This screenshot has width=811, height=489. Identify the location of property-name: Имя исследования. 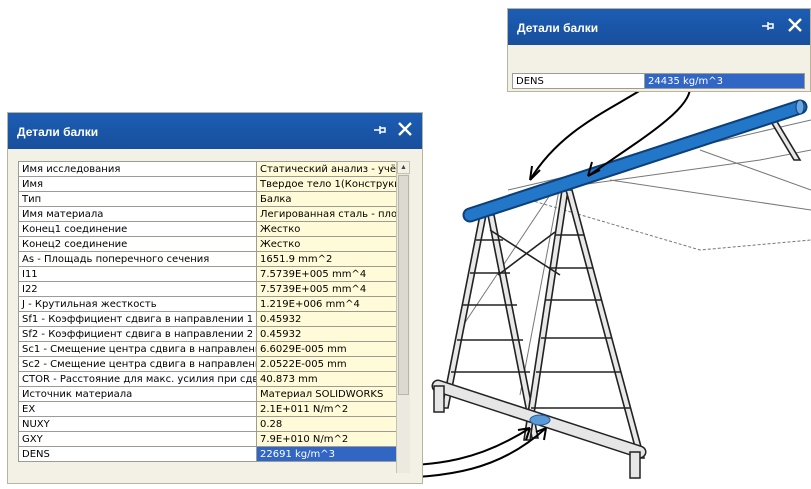
(137, 169).